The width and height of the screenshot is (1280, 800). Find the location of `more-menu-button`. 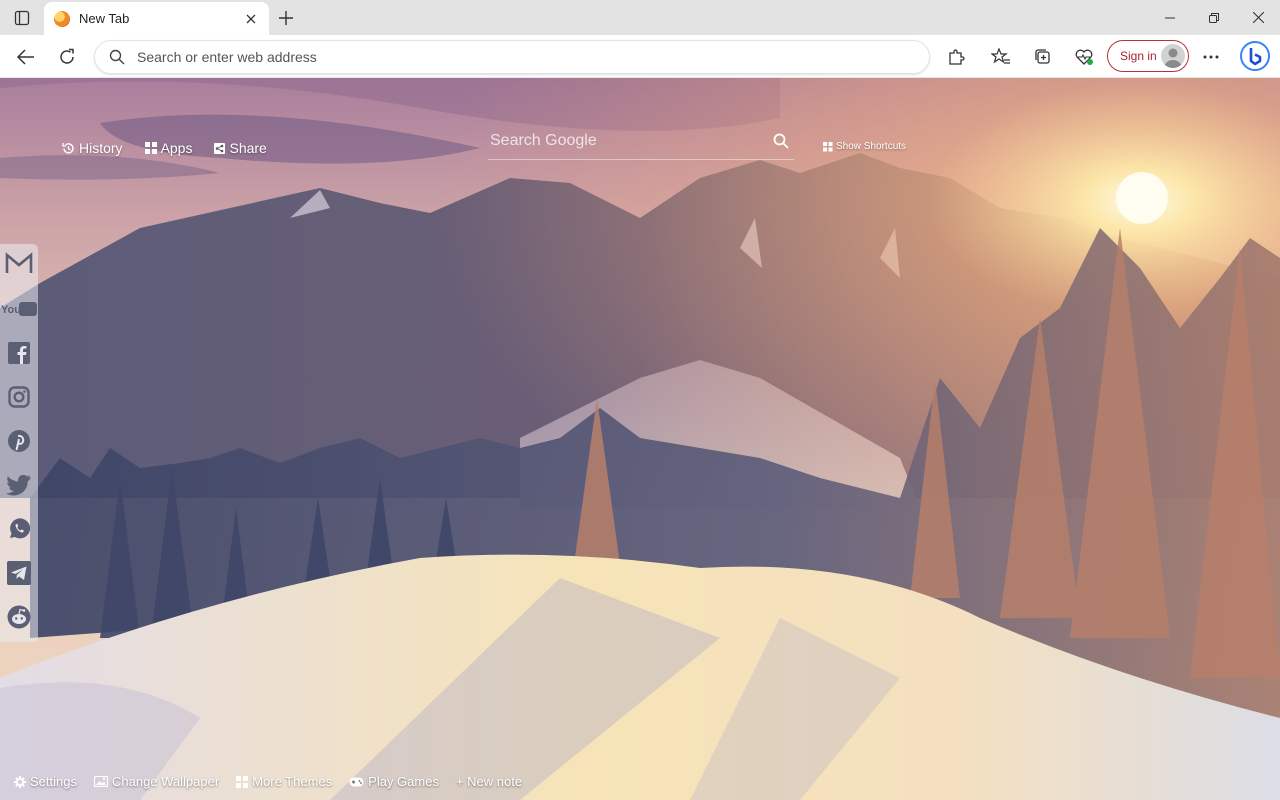

more-menu-button is located at coordinates (1211, 57).